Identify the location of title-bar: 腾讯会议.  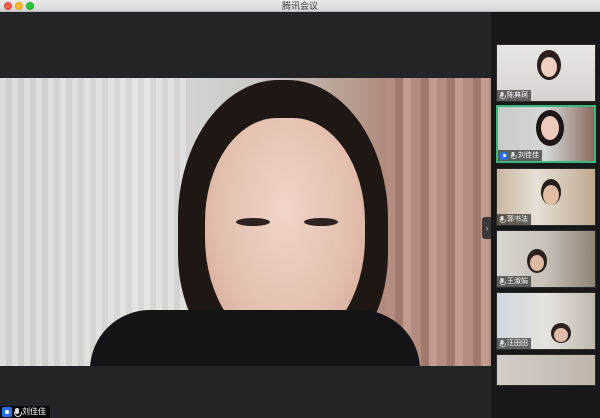
(300, 6).